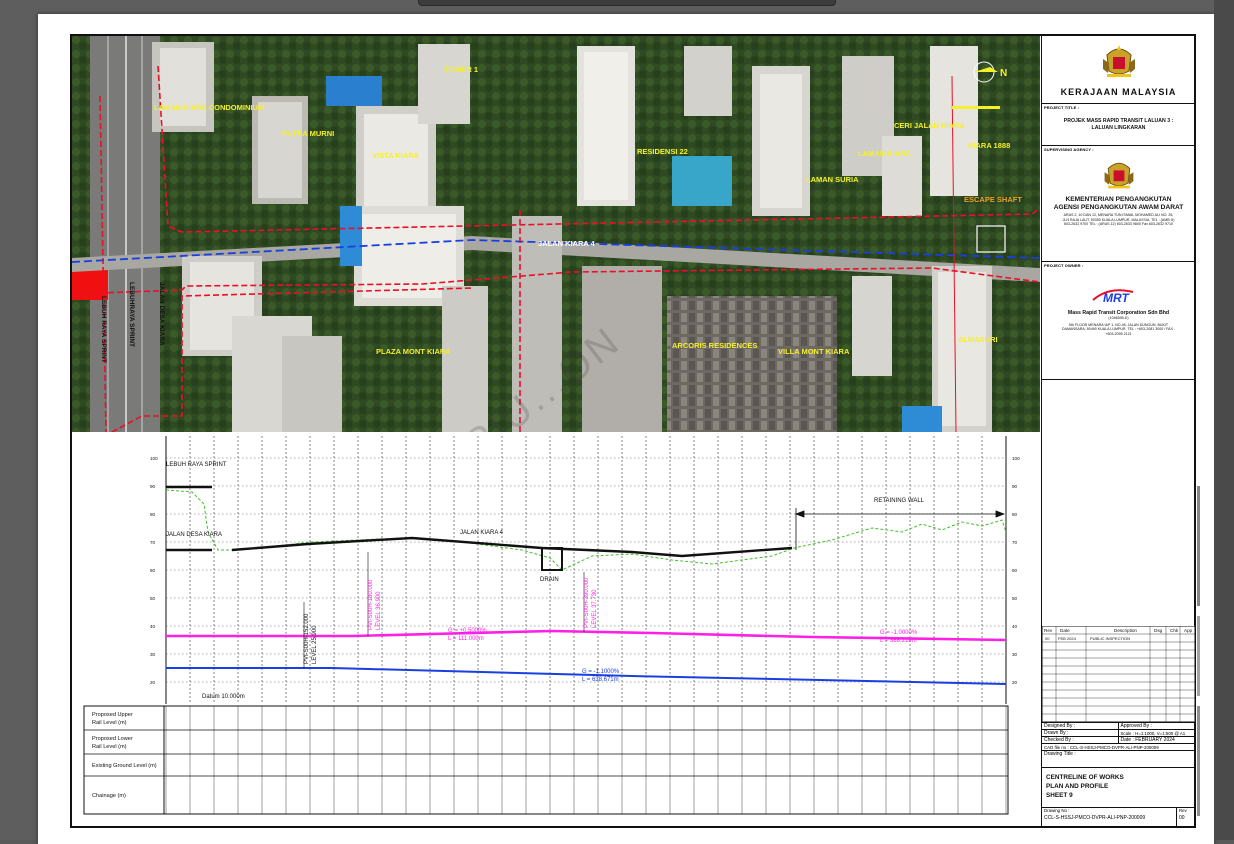 Image resolution: width=1234 pixels, height=844 pixels. I want to click on elev-tick-left: 90, so click(153, 486).